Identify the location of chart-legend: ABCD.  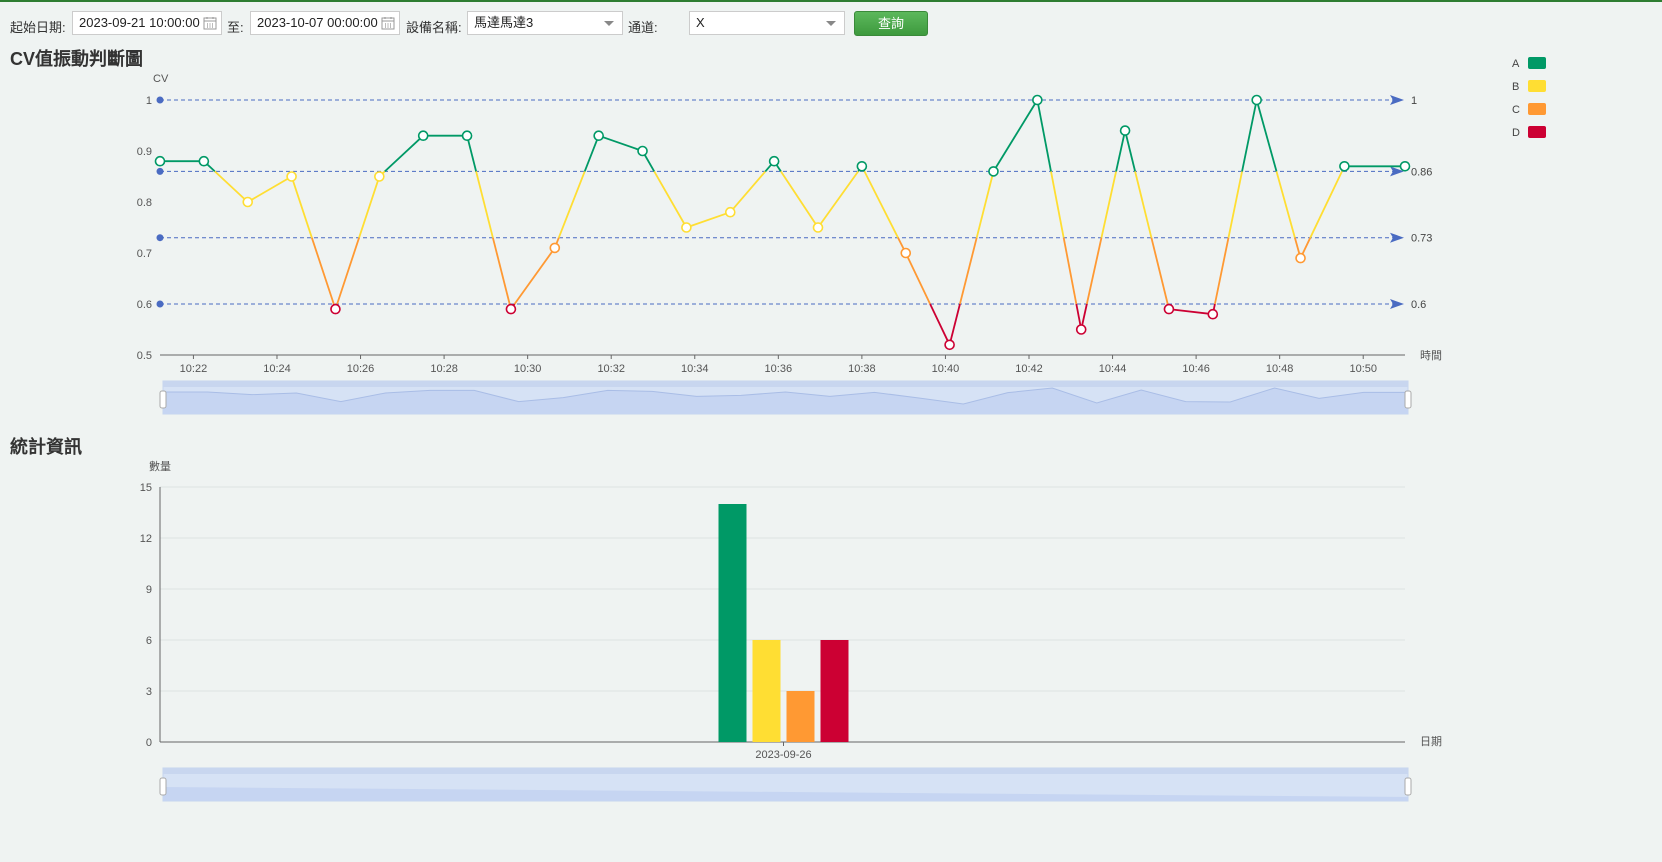
(1529, 98).